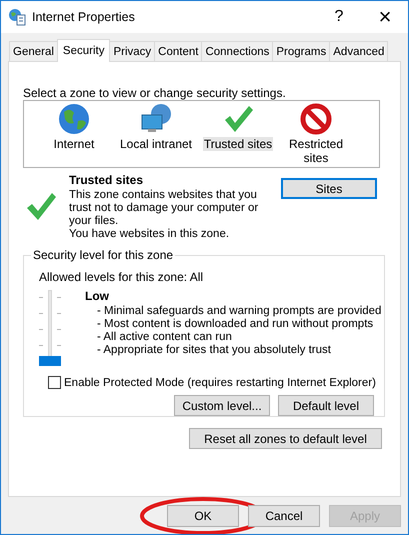 This screenshot has width=409, height=535. I want to click on slider-thumb, so click(50, 361).